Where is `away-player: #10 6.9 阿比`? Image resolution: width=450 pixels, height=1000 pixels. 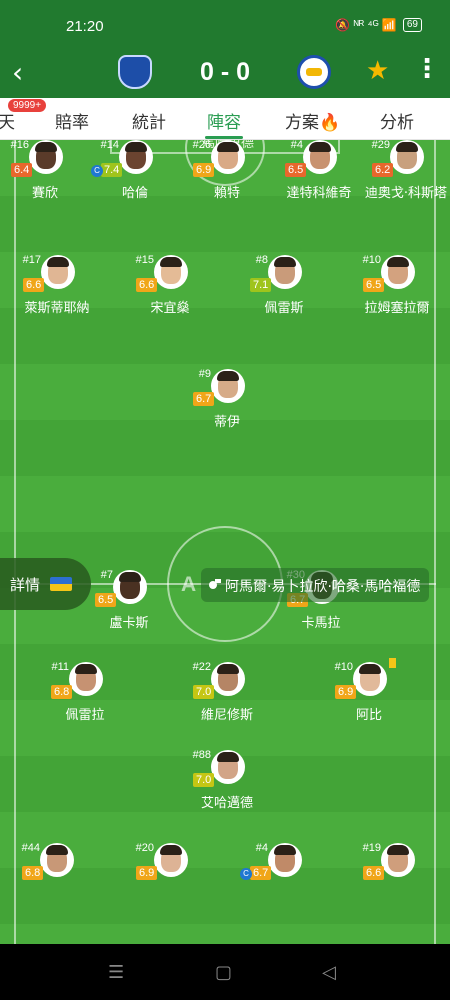 away-player: #10 6.9 阿比 is located at coordinates (369, 699).